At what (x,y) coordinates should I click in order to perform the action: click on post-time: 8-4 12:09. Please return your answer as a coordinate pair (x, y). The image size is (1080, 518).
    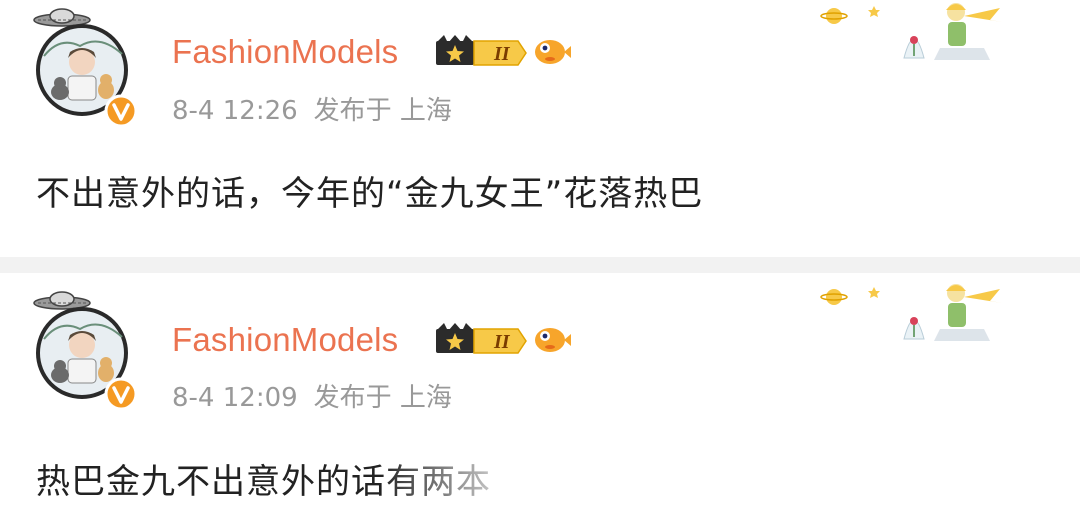
    Looking at the image, I should click on (235, 398).